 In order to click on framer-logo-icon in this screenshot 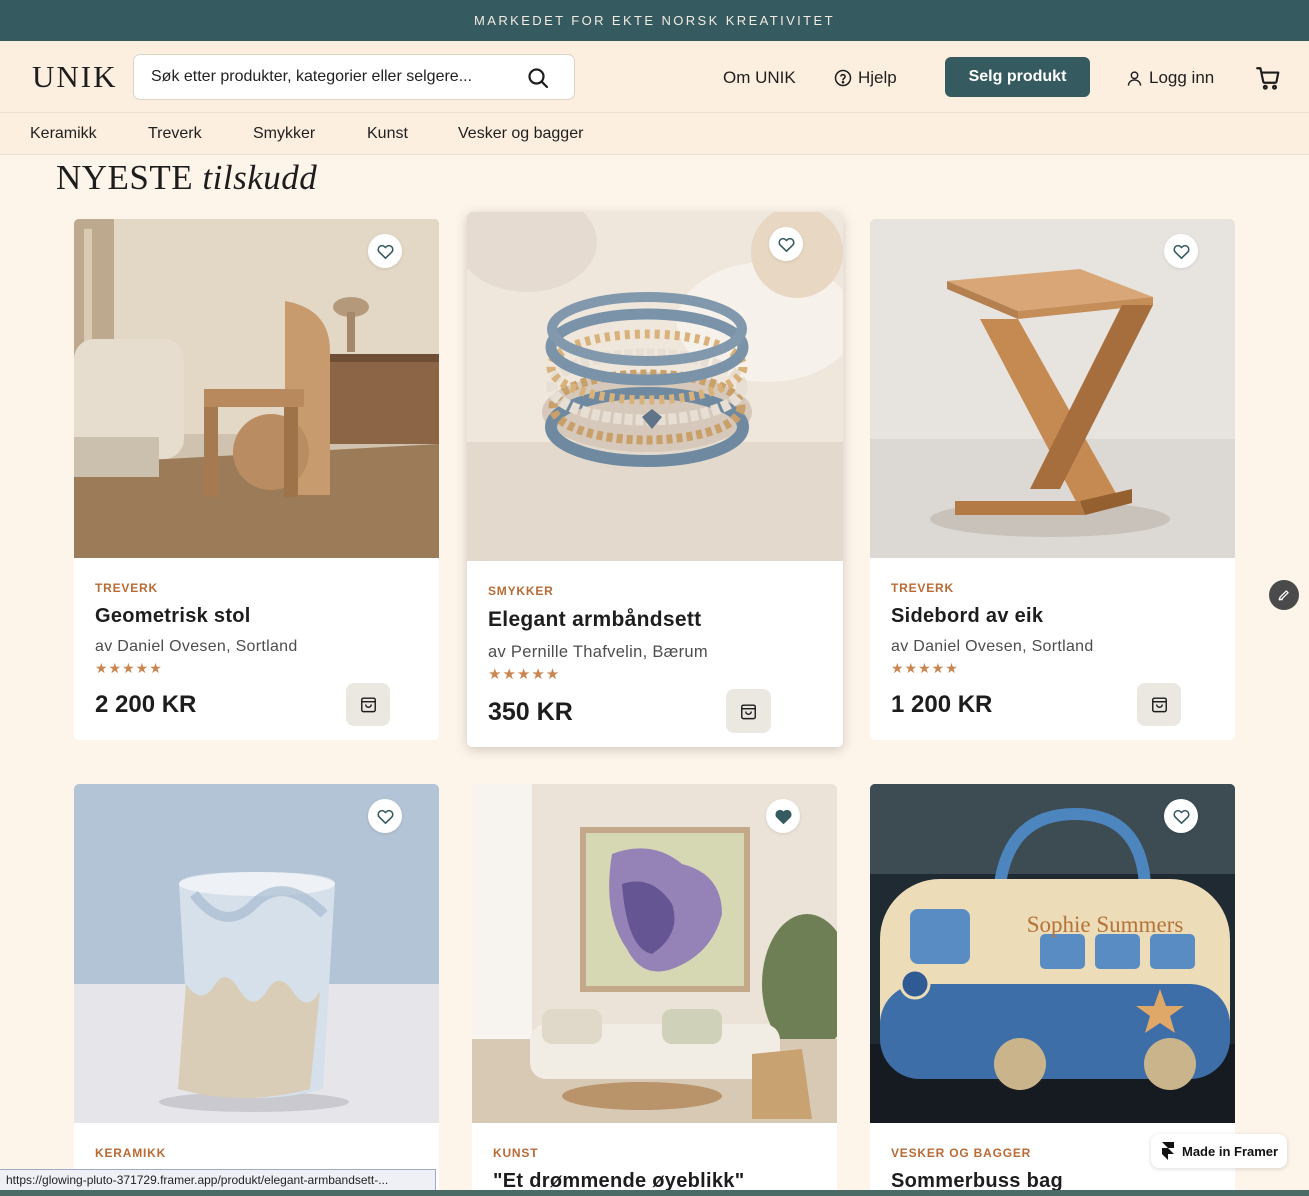, I will do `click(1168, 1151)`.